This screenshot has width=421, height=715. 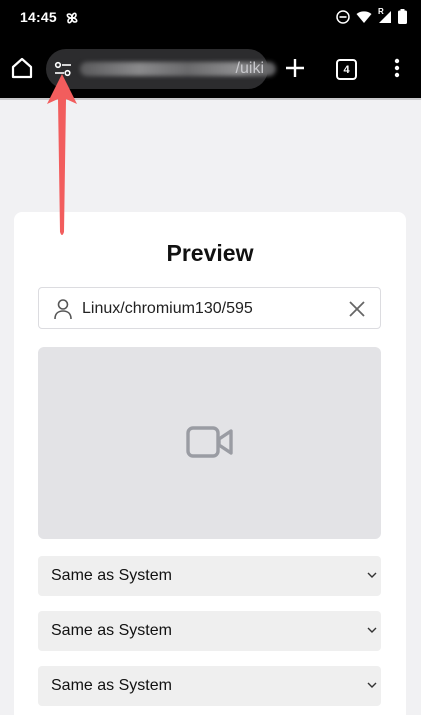 I want to click on wifi-icon, so click(x=364, y=16).